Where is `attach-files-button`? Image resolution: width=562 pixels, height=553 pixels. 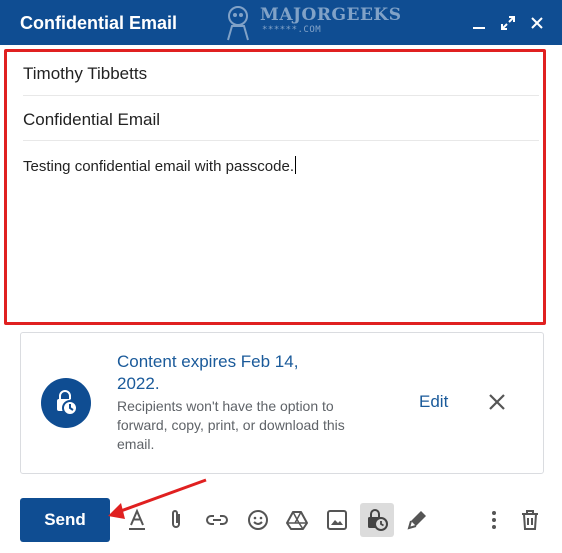
attach-files-button is located at coordinates (176, 520).